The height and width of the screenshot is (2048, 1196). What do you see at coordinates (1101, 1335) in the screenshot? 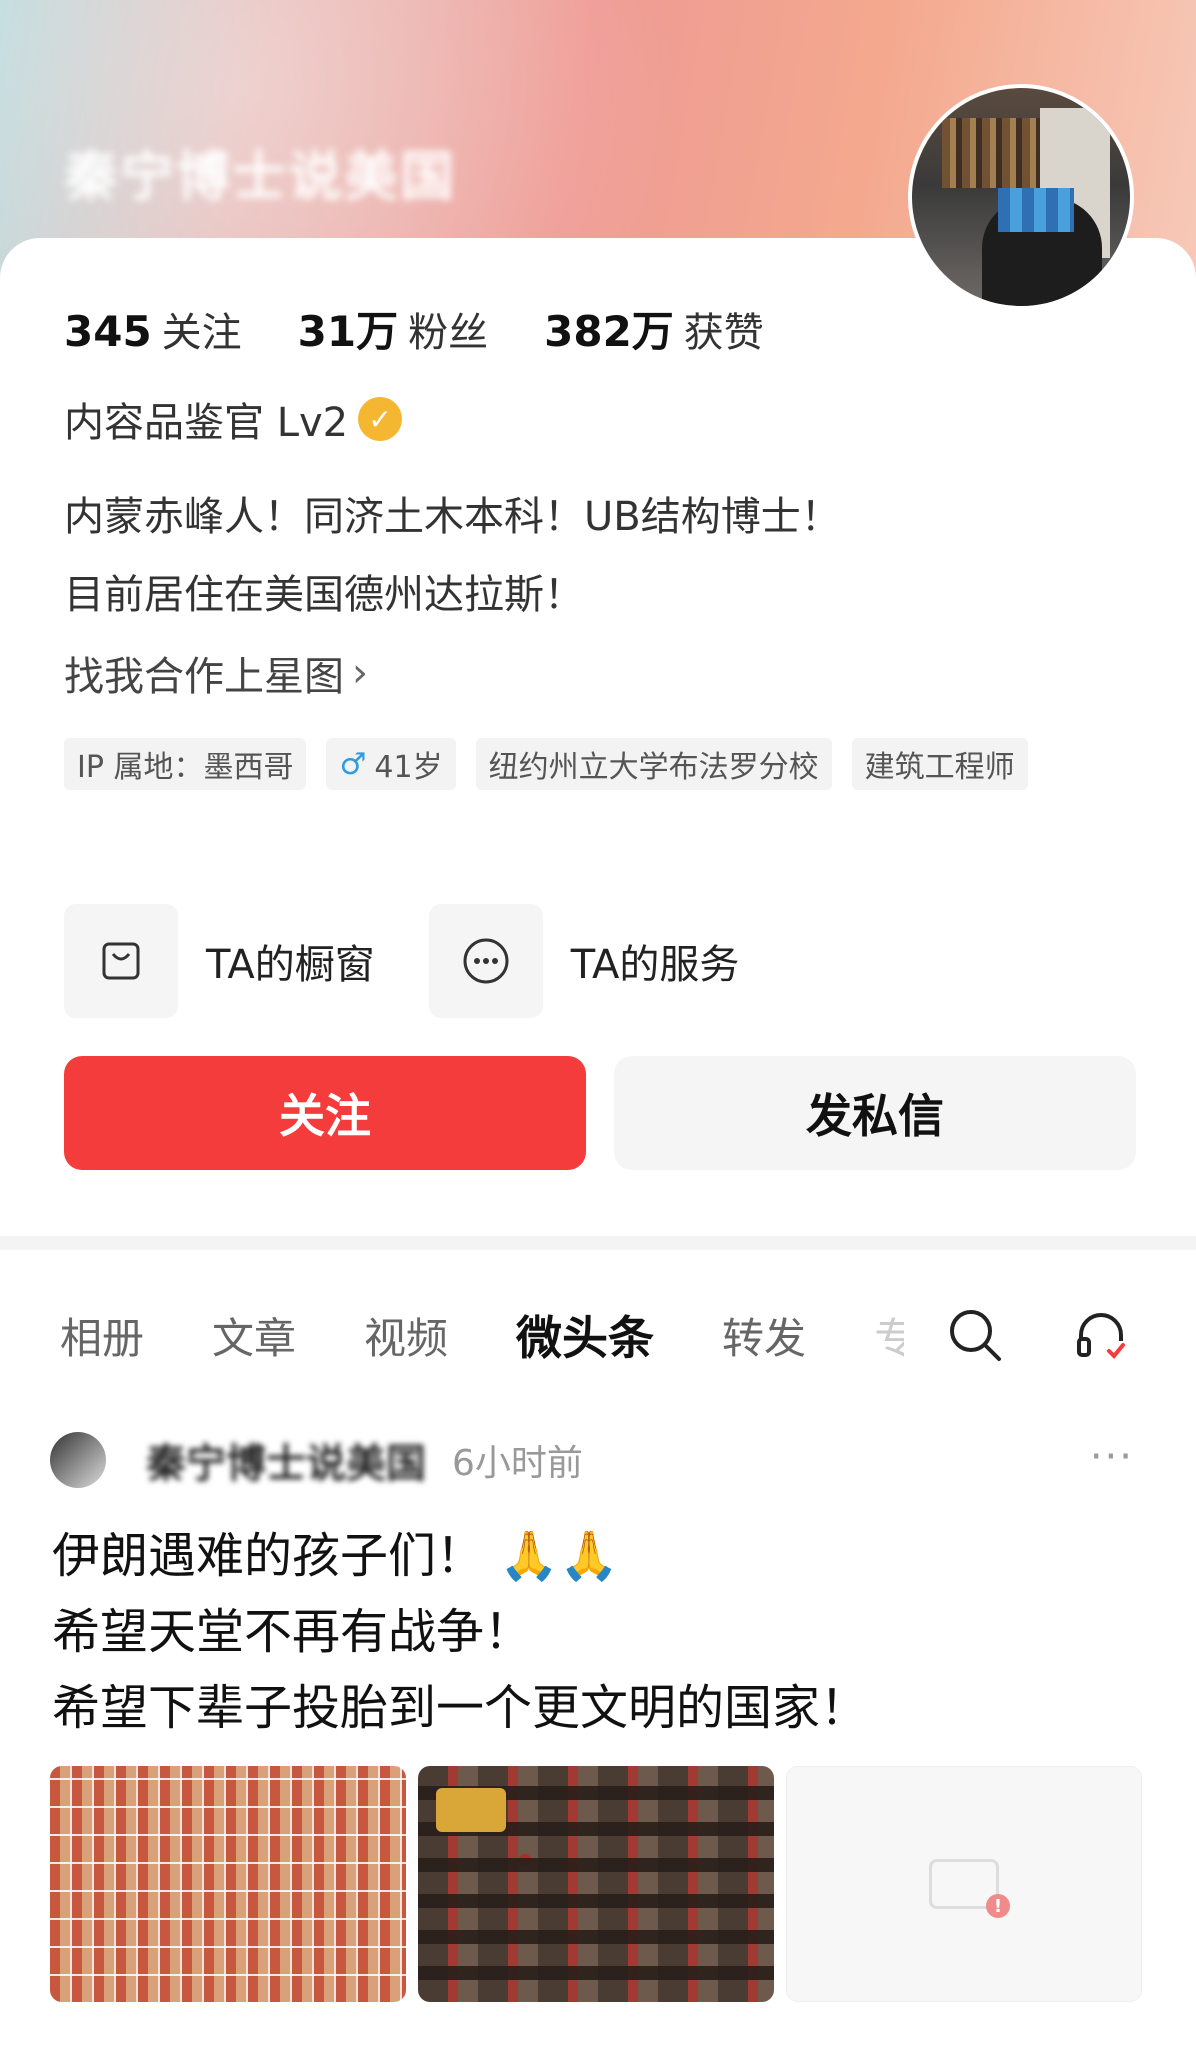
I see `headset-icon` at bounding box center [1101, 1335].